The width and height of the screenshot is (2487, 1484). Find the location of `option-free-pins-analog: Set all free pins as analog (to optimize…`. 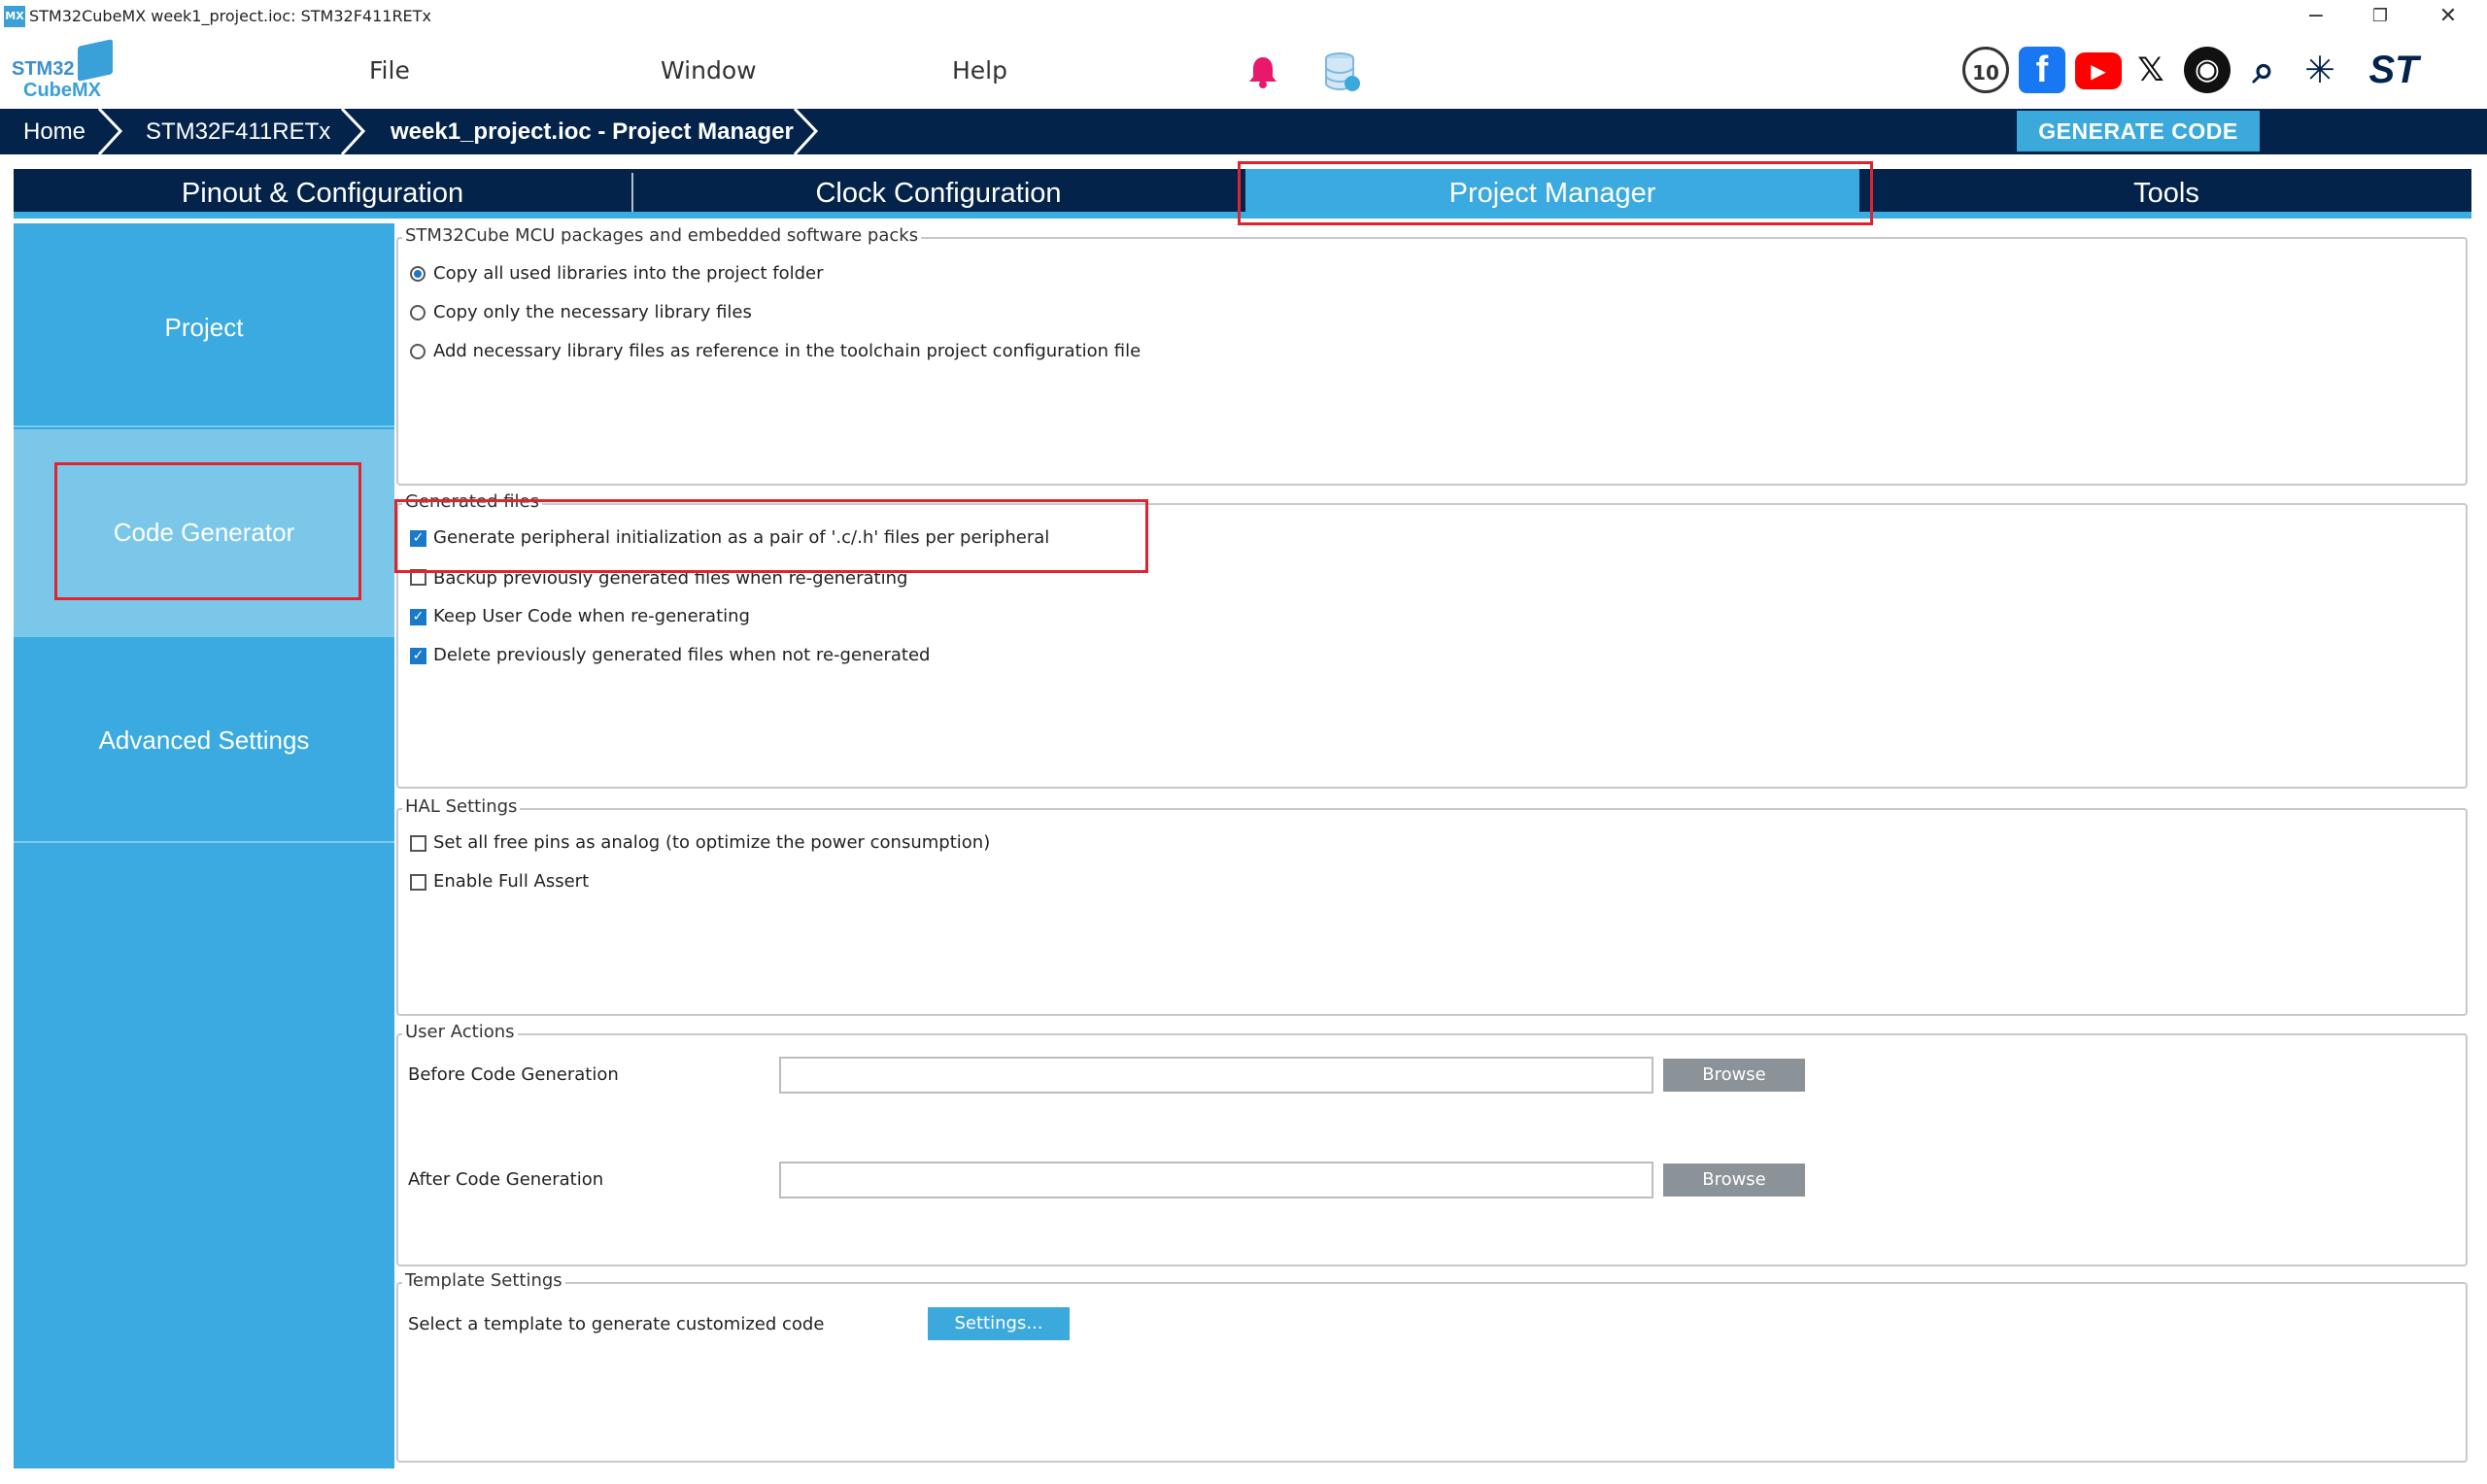

option-free-pins-analog: Set all free pins as analog (to optimize… is located at coordinates (712, 843).